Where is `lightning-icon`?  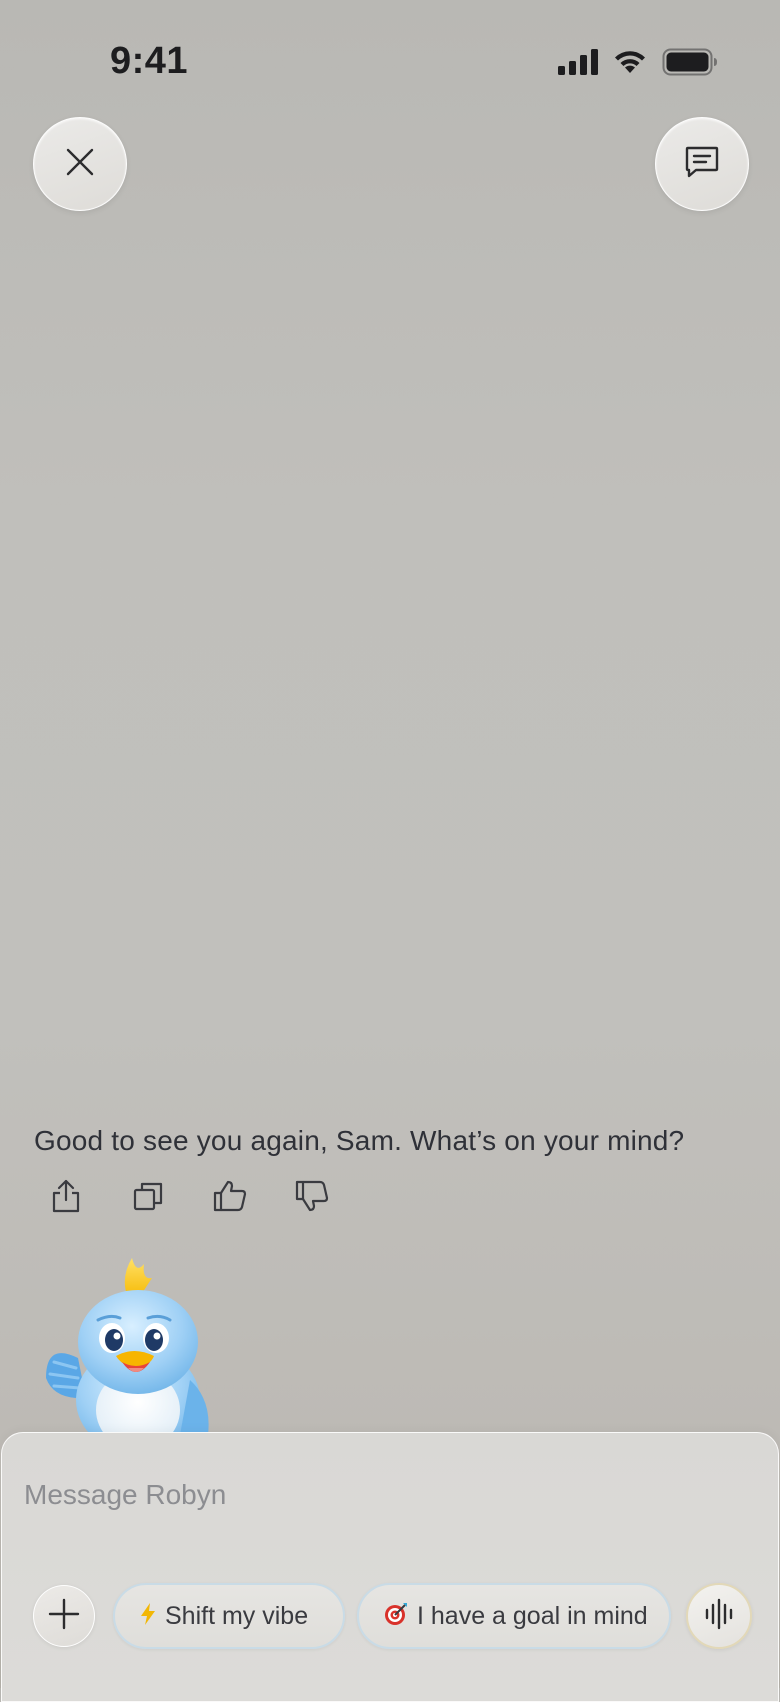
lightning-icon is located at coordinates (148, 1616).